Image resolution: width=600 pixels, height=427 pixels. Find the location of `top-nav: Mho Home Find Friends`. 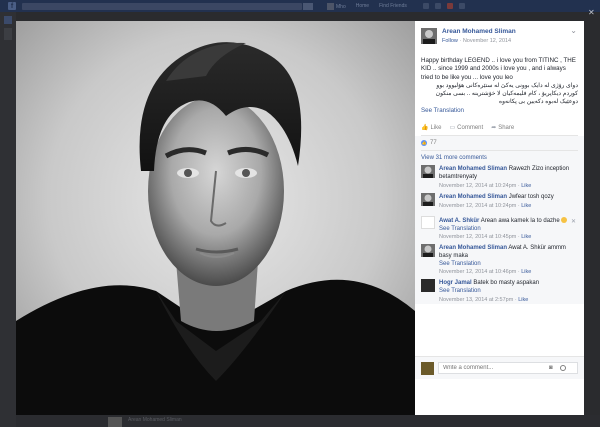

top-nav: Mho Home Find Friends is located at coordinates (367, 6).